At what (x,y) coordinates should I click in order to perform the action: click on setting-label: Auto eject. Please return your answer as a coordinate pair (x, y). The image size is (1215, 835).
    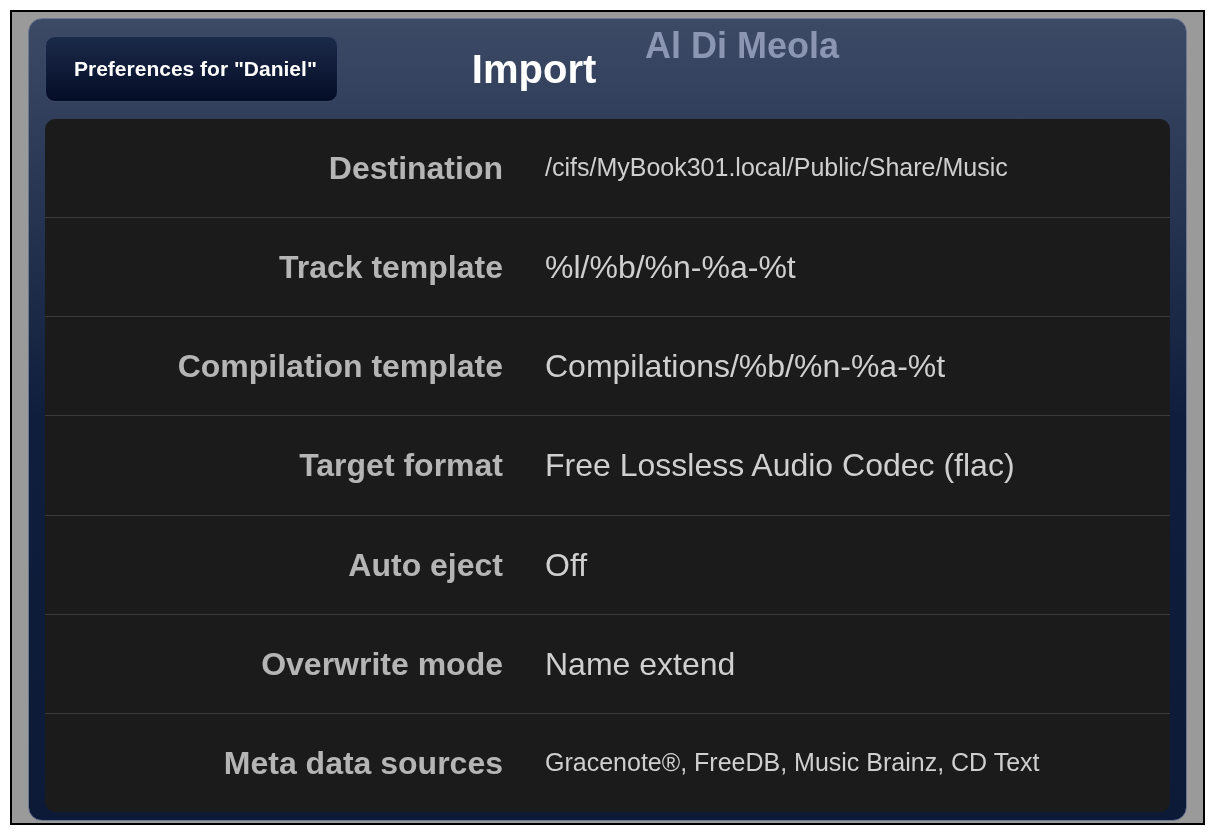
    Looking at the image, I should click on (425, 565).